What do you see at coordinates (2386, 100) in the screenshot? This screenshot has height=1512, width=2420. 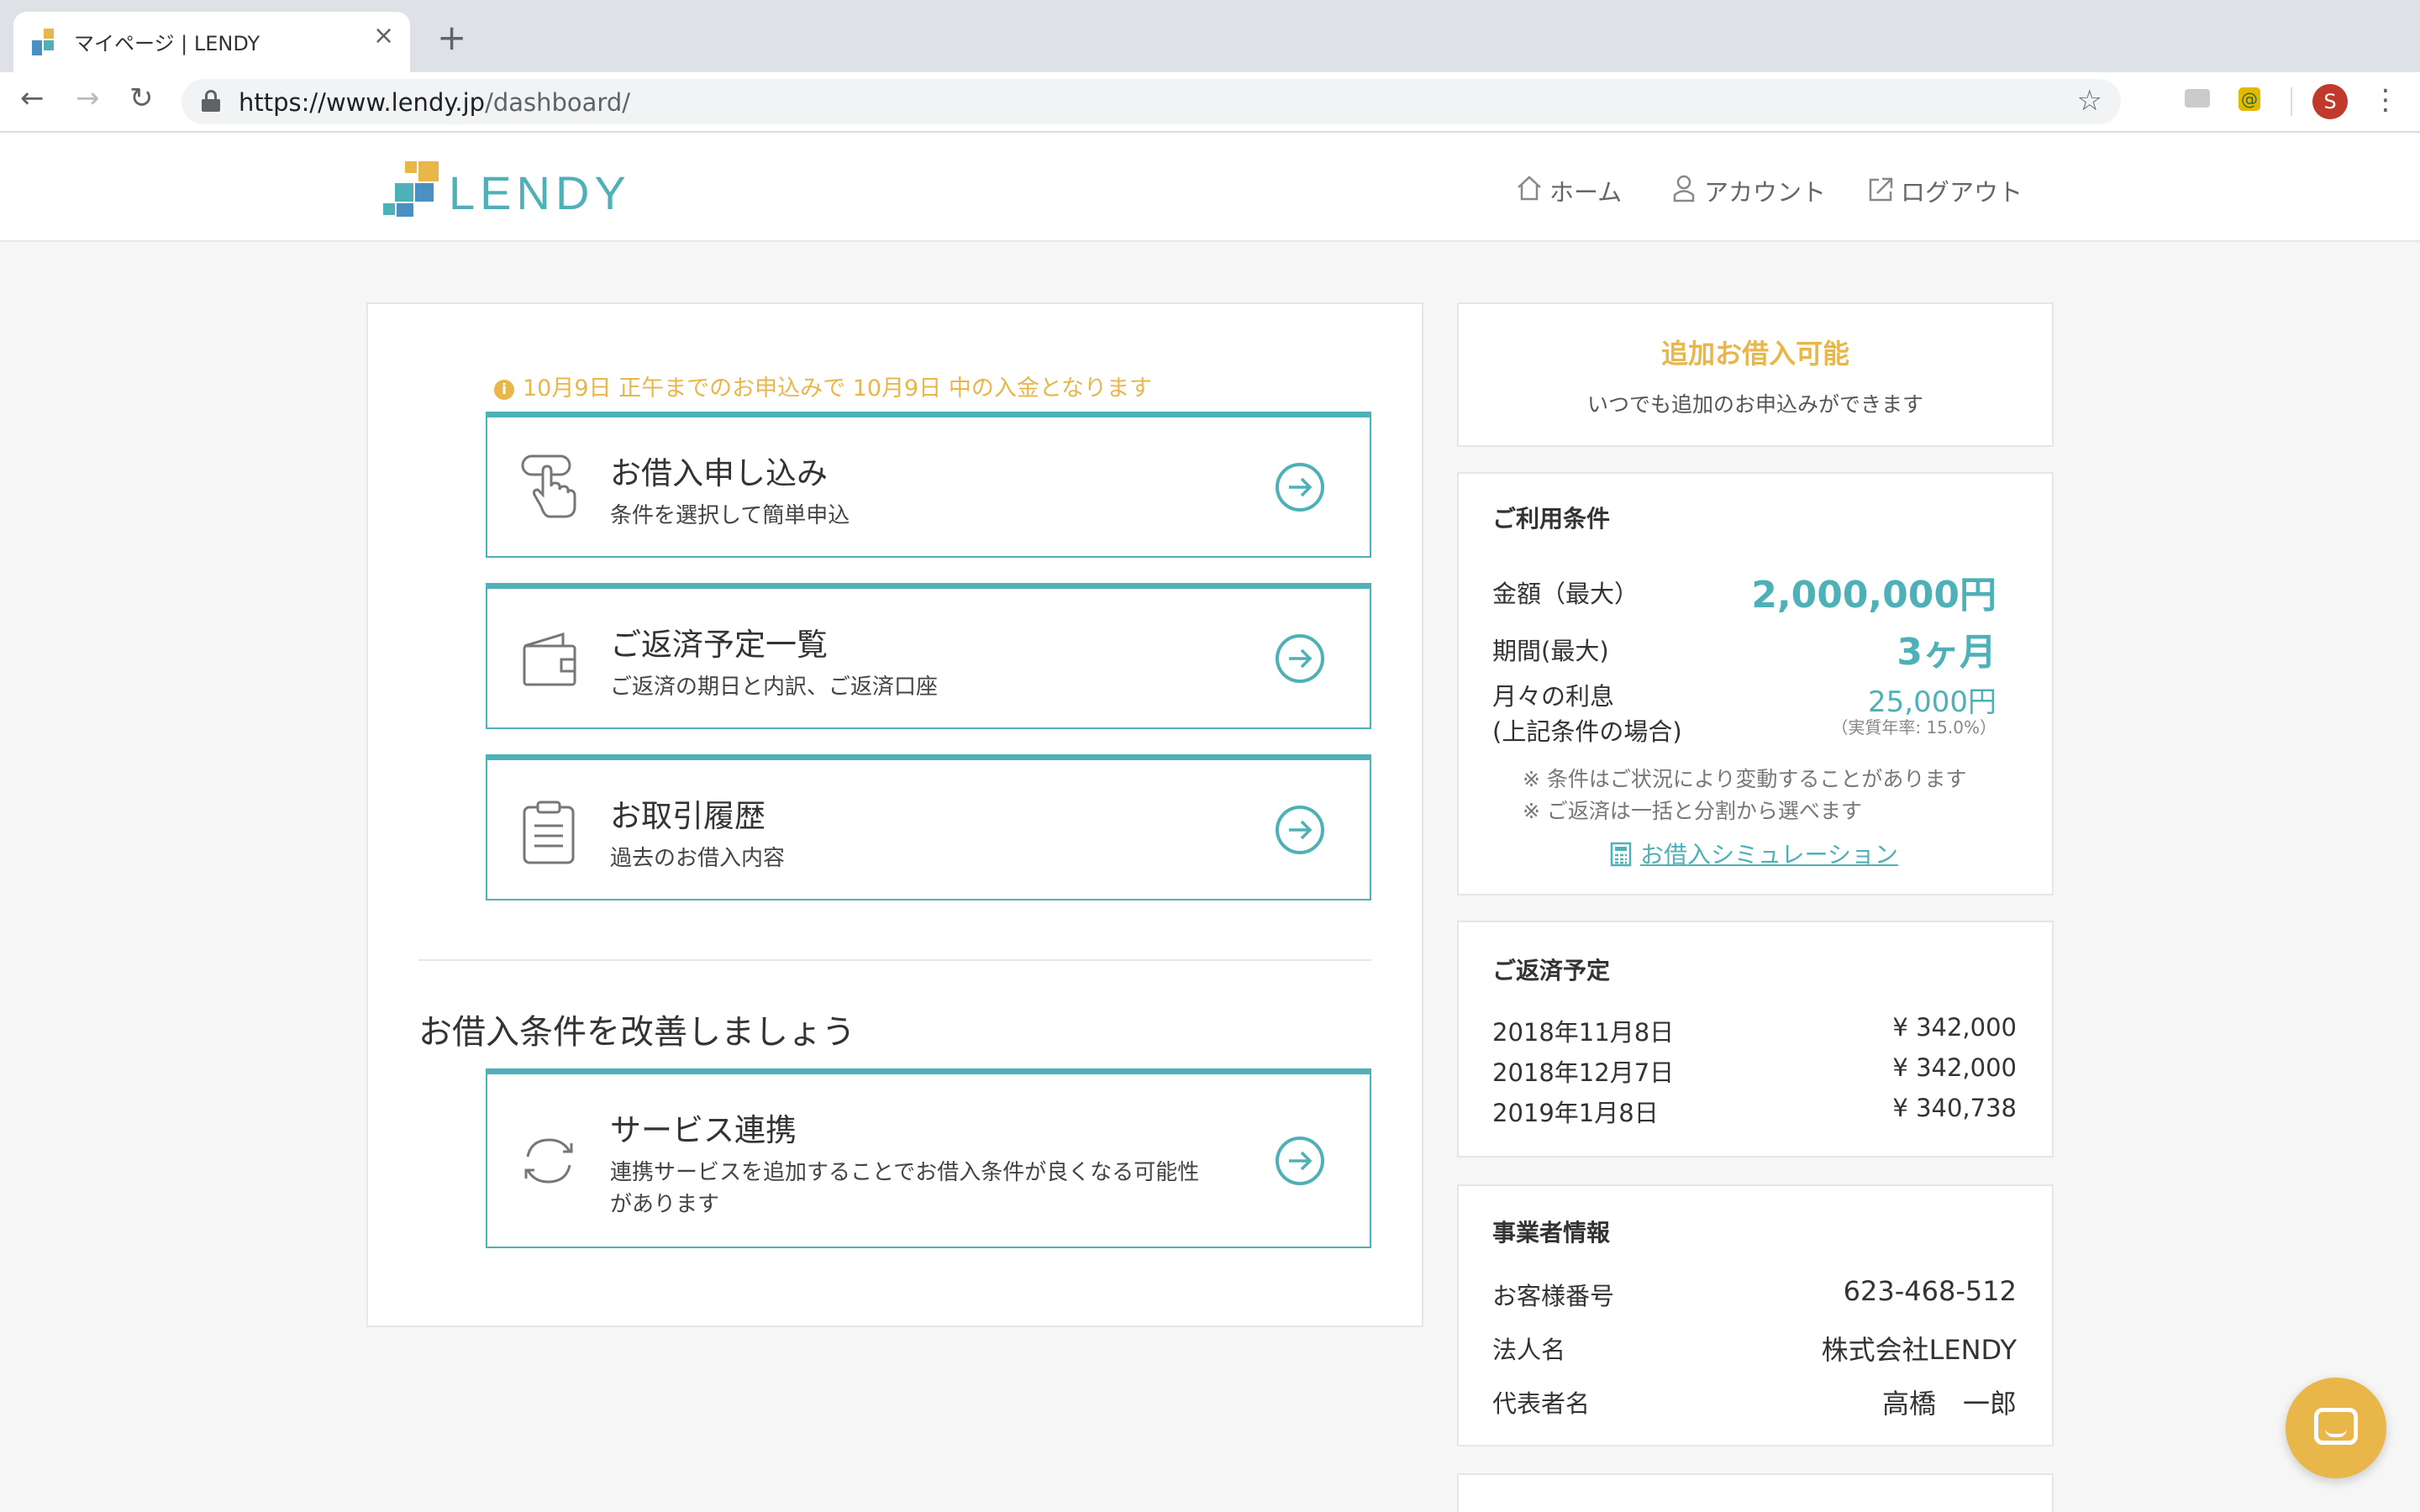 I see `browser-menu-icon: ⋮` at bounding box center [2386, 100].